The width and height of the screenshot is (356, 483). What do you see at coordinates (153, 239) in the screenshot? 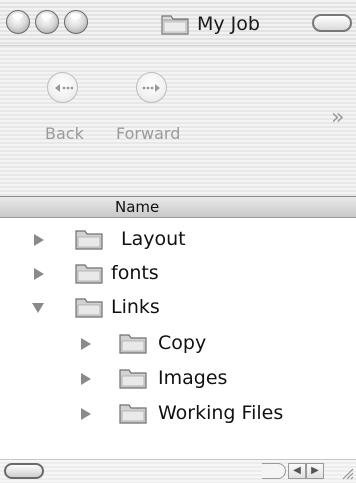
I see `list-item-label: Layout` at bounding box center [153, 239].